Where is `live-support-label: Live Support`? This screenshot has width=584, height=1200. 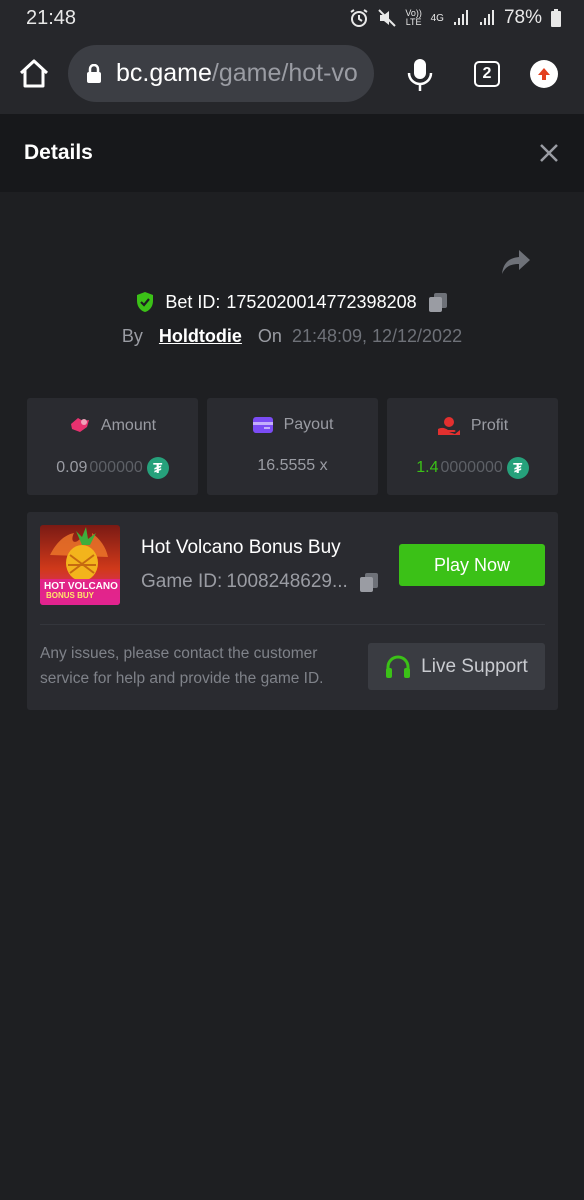 live-support-label: Live Support is located at coordinates (474, 666).